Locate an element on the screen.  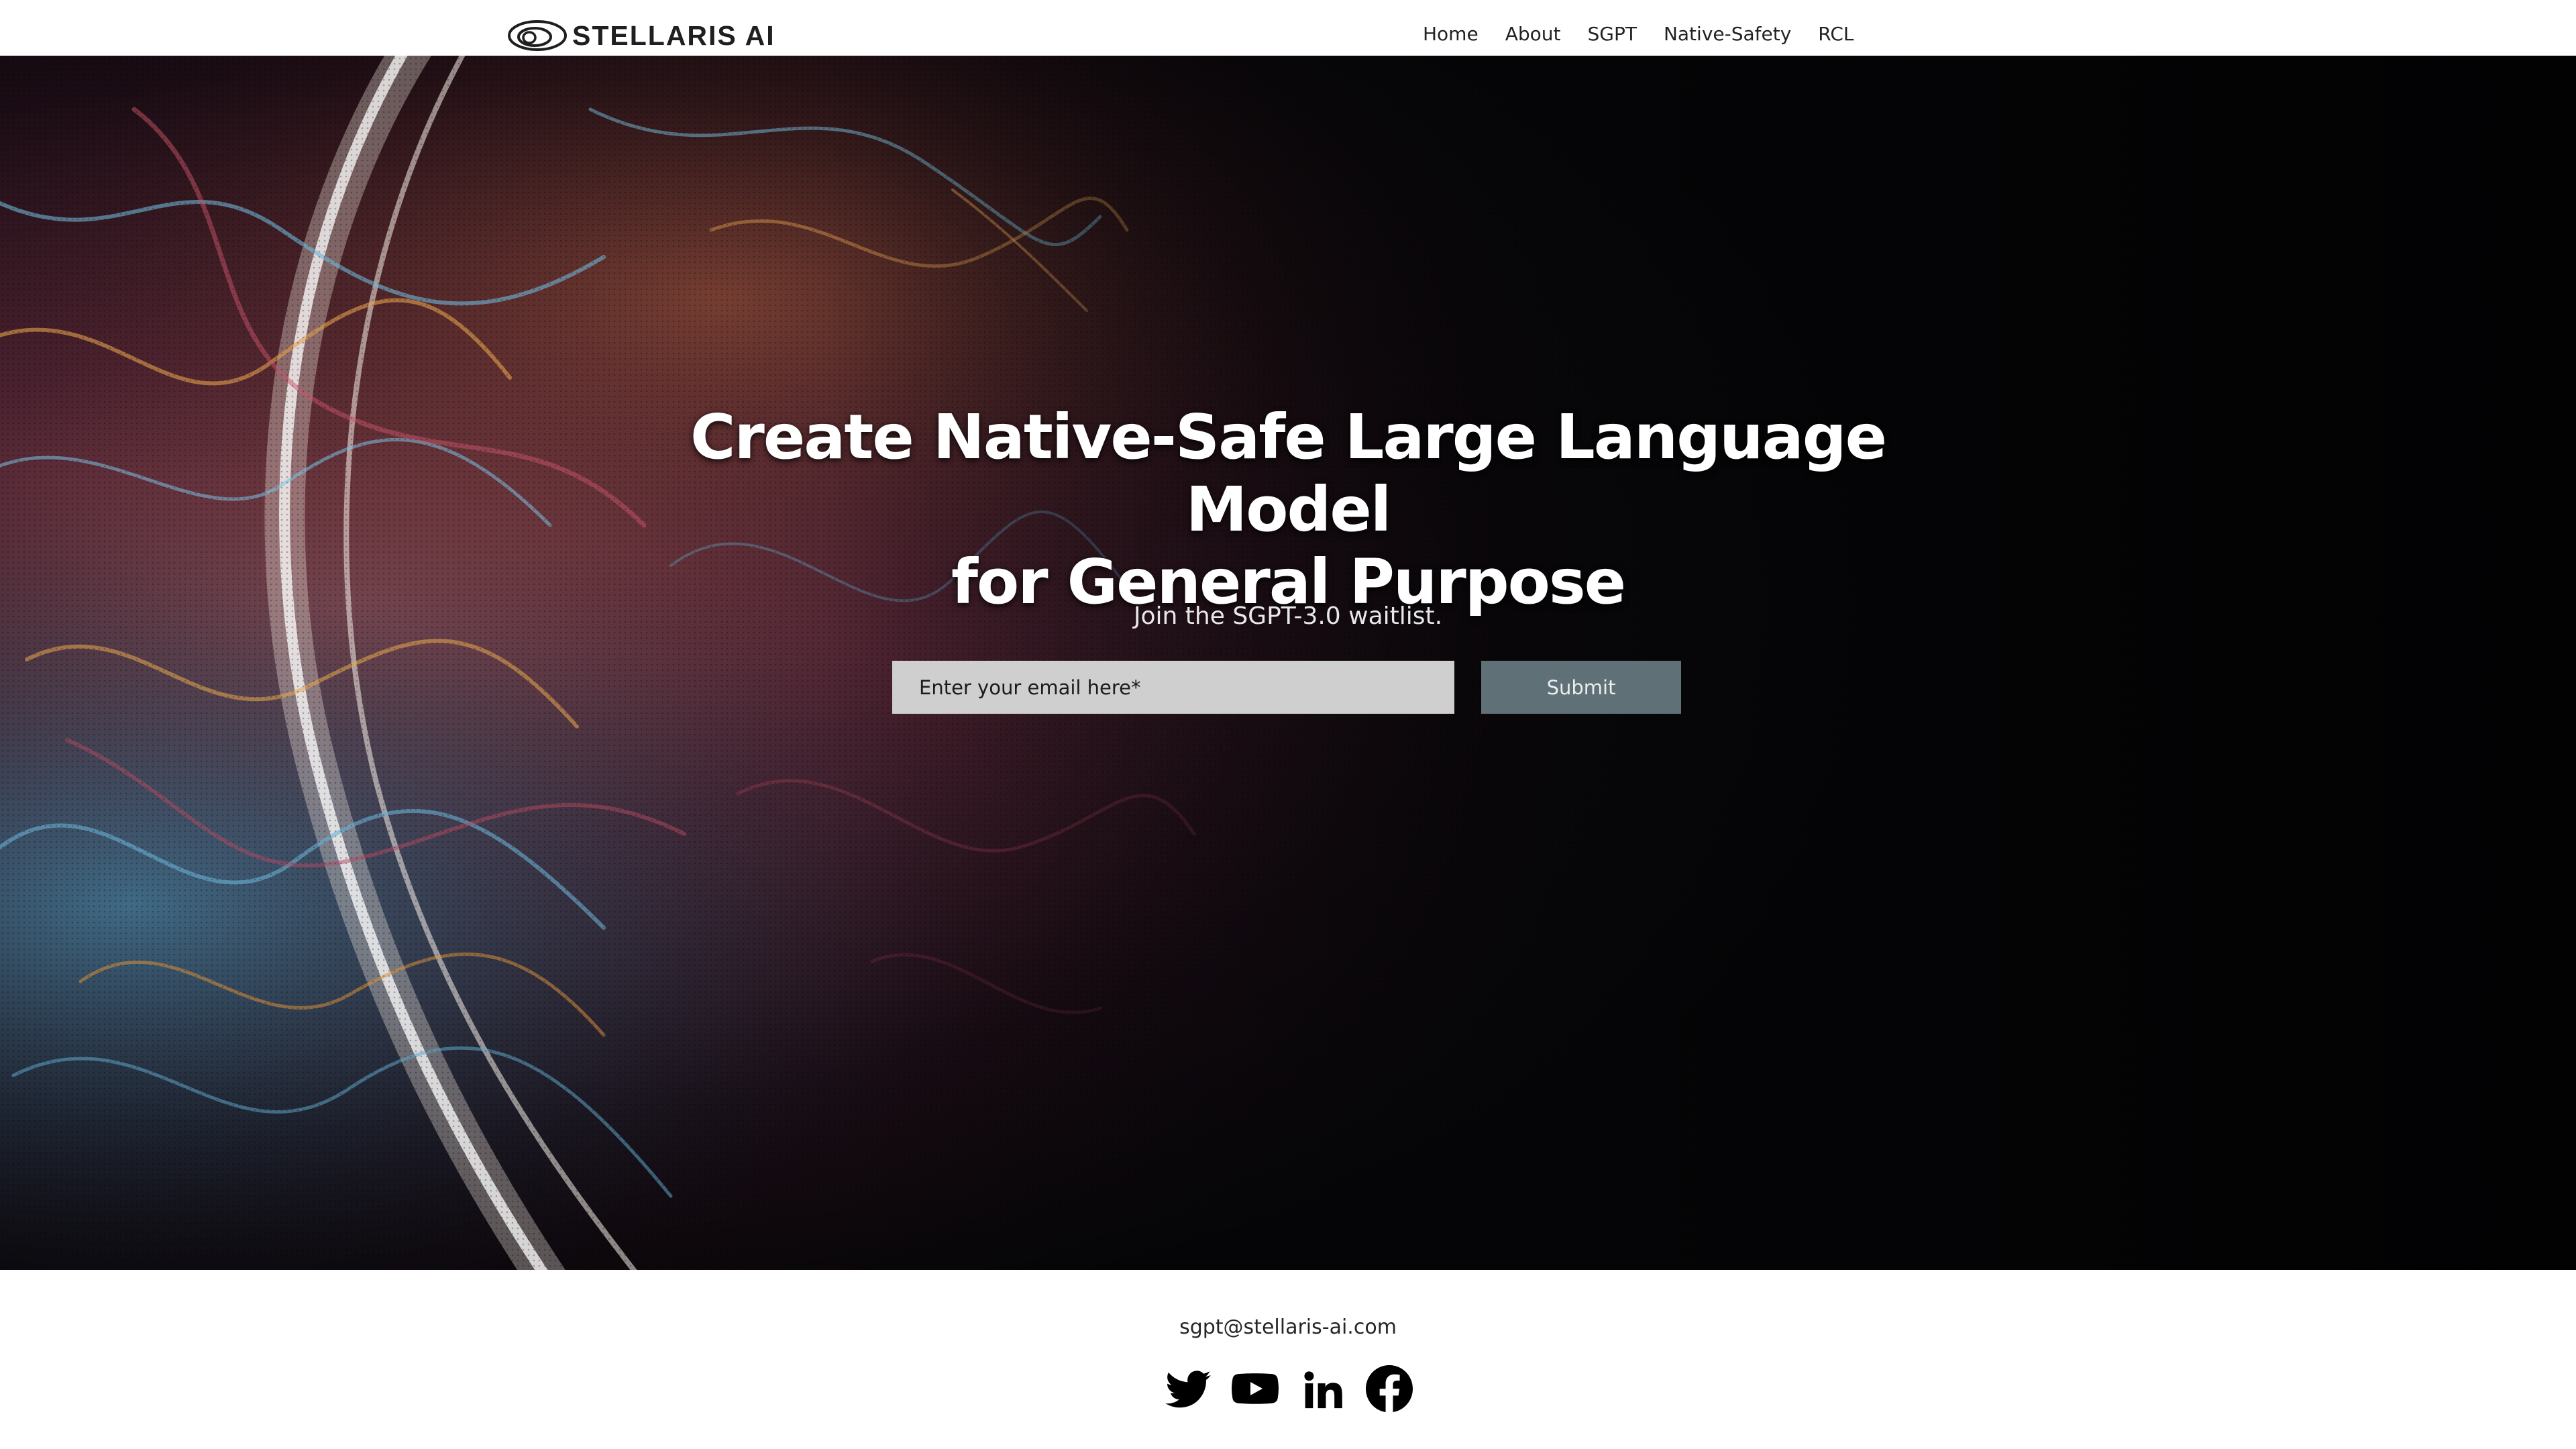
stellaris-logo-icon is located at coordinates (537, 35).